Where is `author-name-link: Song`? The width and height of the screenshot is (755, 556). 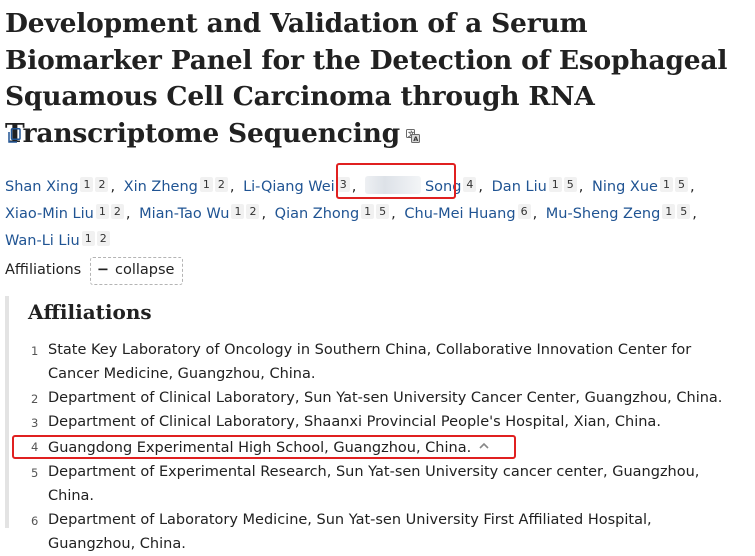 author-name-link: Song is located at coordinates (443, 187).